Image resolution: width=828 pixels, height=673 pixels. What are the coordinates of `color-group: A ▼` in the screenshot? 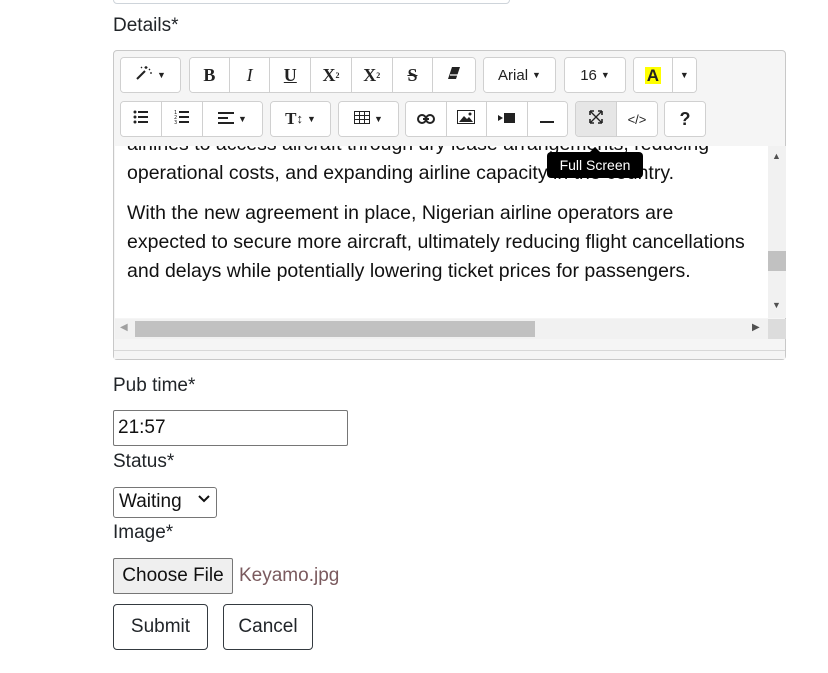 It's located at (665, 75).